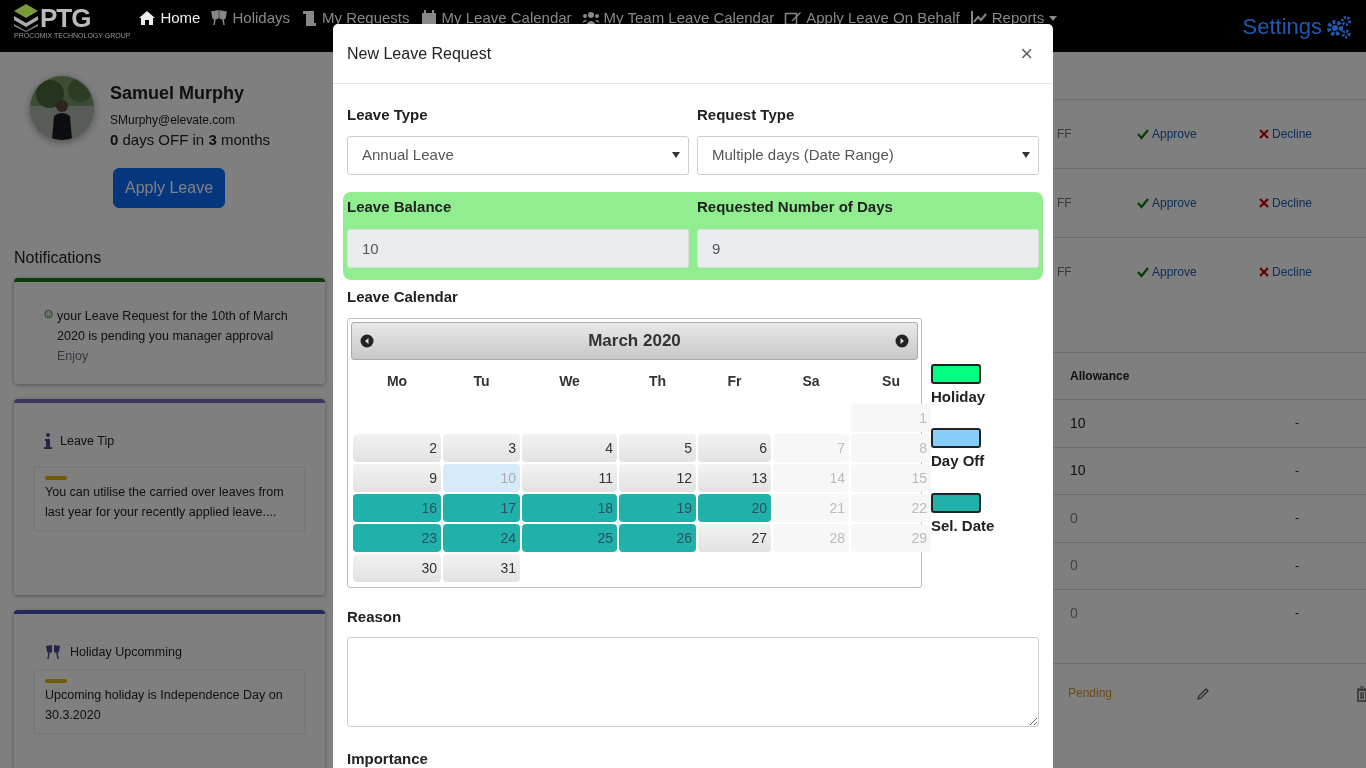  What do you see at coordinates (1361, 693) in the screenshot?
I see `trash-icon` at bounding box center [1361, 693].